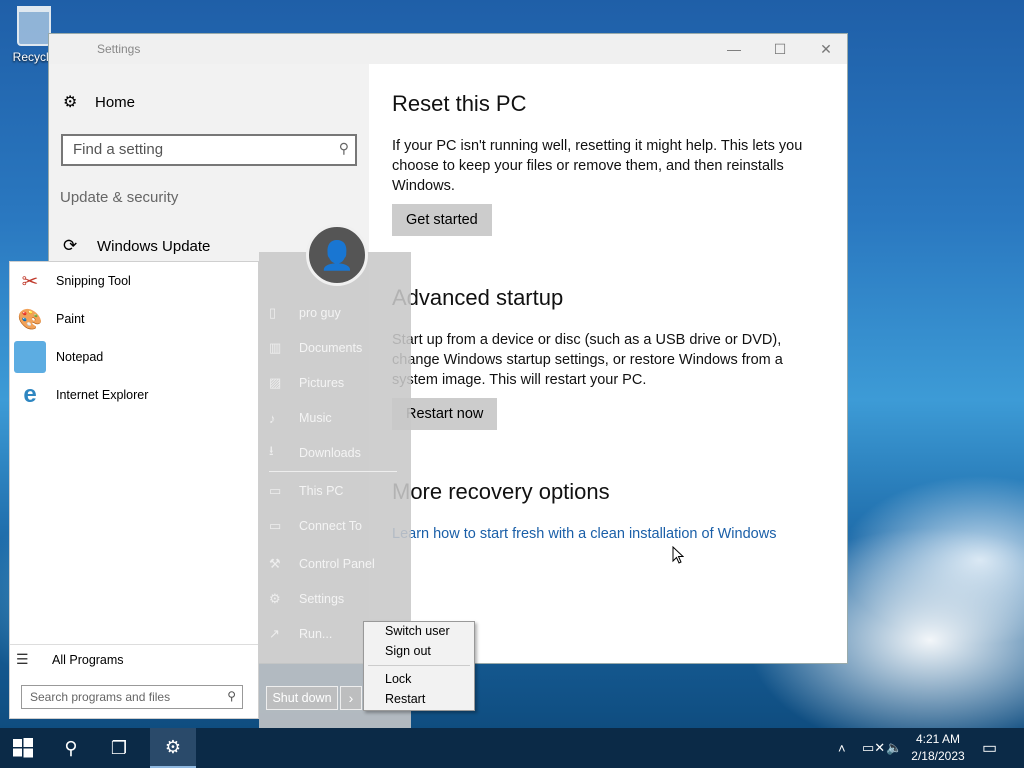 The height and width of the screenshot is (768, 1024). I want to click on search-button: ⚲, so click(71, 748).